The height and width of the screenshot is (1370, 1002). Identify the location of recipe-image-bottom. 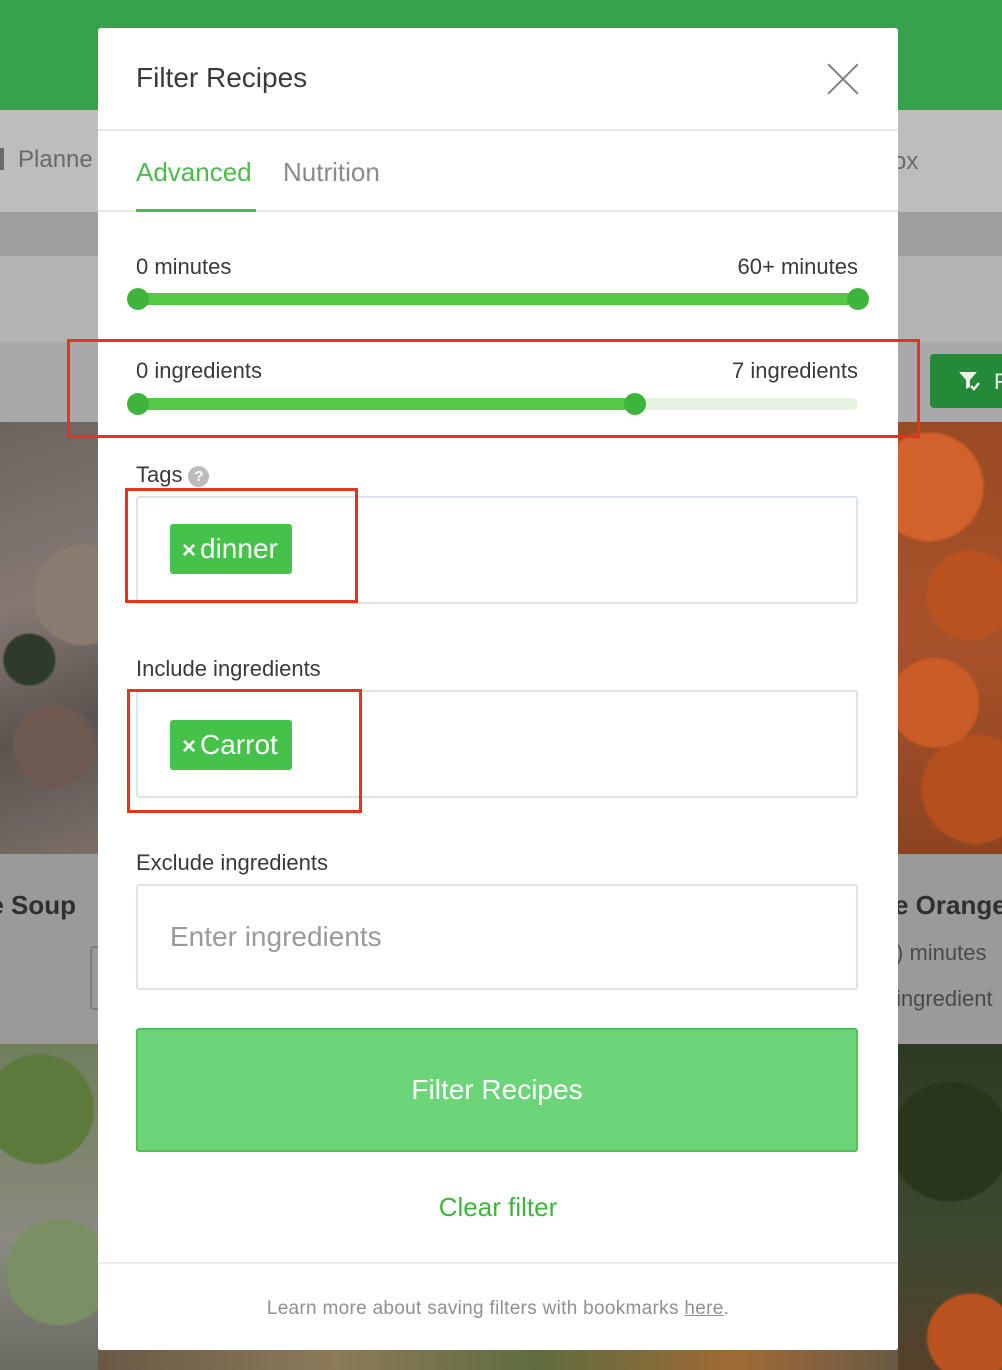
(498, 1360).